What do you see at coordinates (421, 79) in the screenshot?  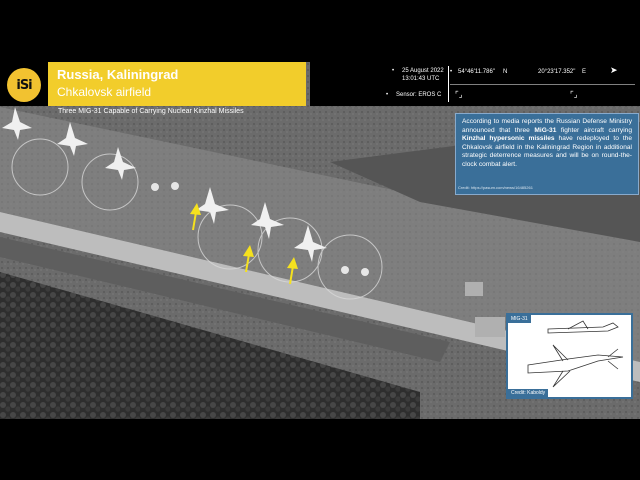 I see `capture-time: 13:01:43 UTC` at bounding box center [421, 79].